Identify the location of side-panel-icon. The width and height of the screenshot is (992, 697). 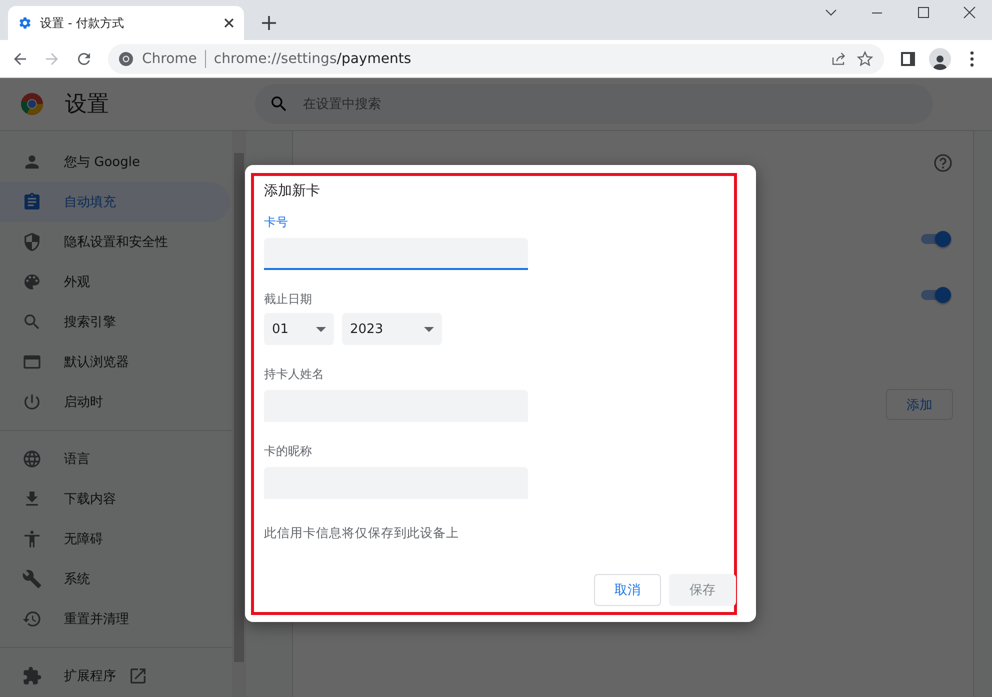
(908, 58).